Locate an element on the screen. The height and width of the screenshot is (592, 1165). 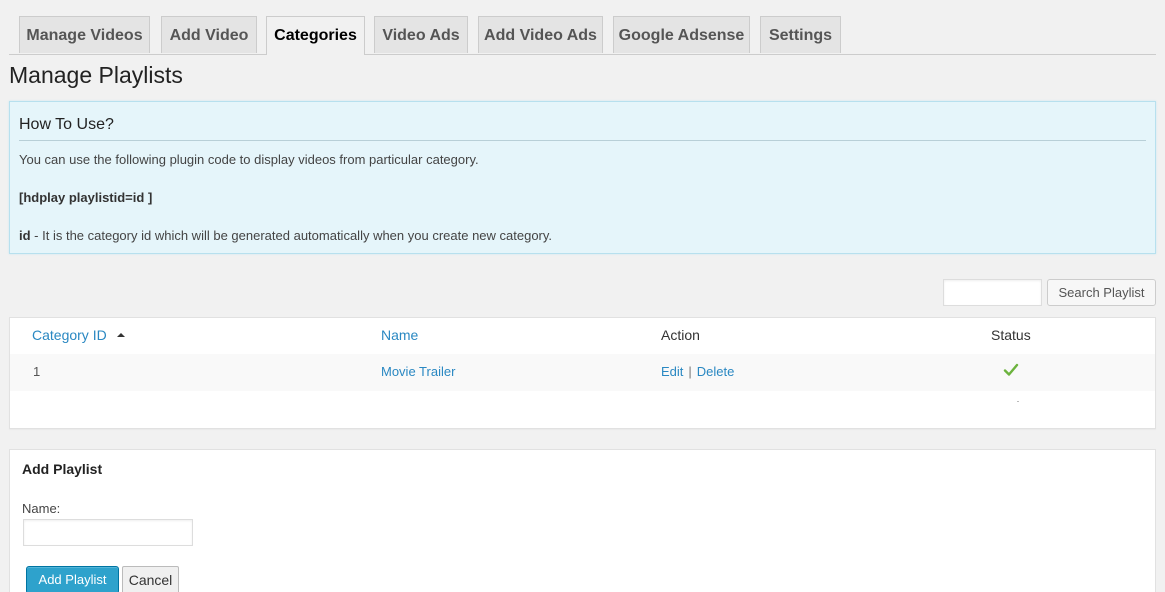
cell-actions: Edit | Delete is located at coordinates (697, 371).